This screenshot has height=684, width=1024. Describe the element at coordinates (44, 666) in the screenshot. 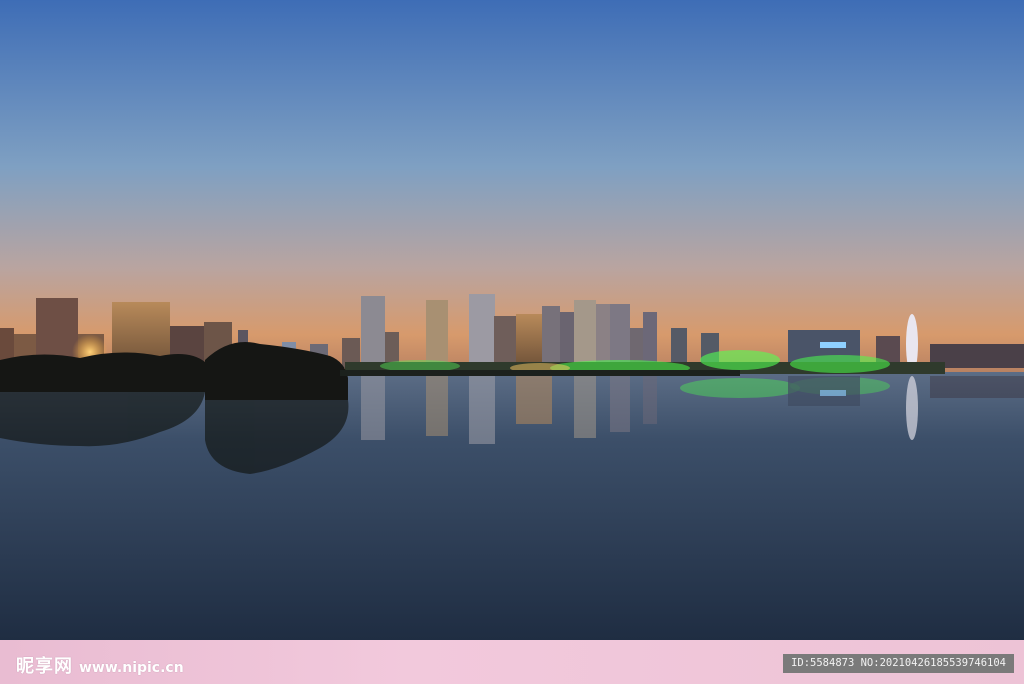

I see `brand-name: 昵享网` at that location.